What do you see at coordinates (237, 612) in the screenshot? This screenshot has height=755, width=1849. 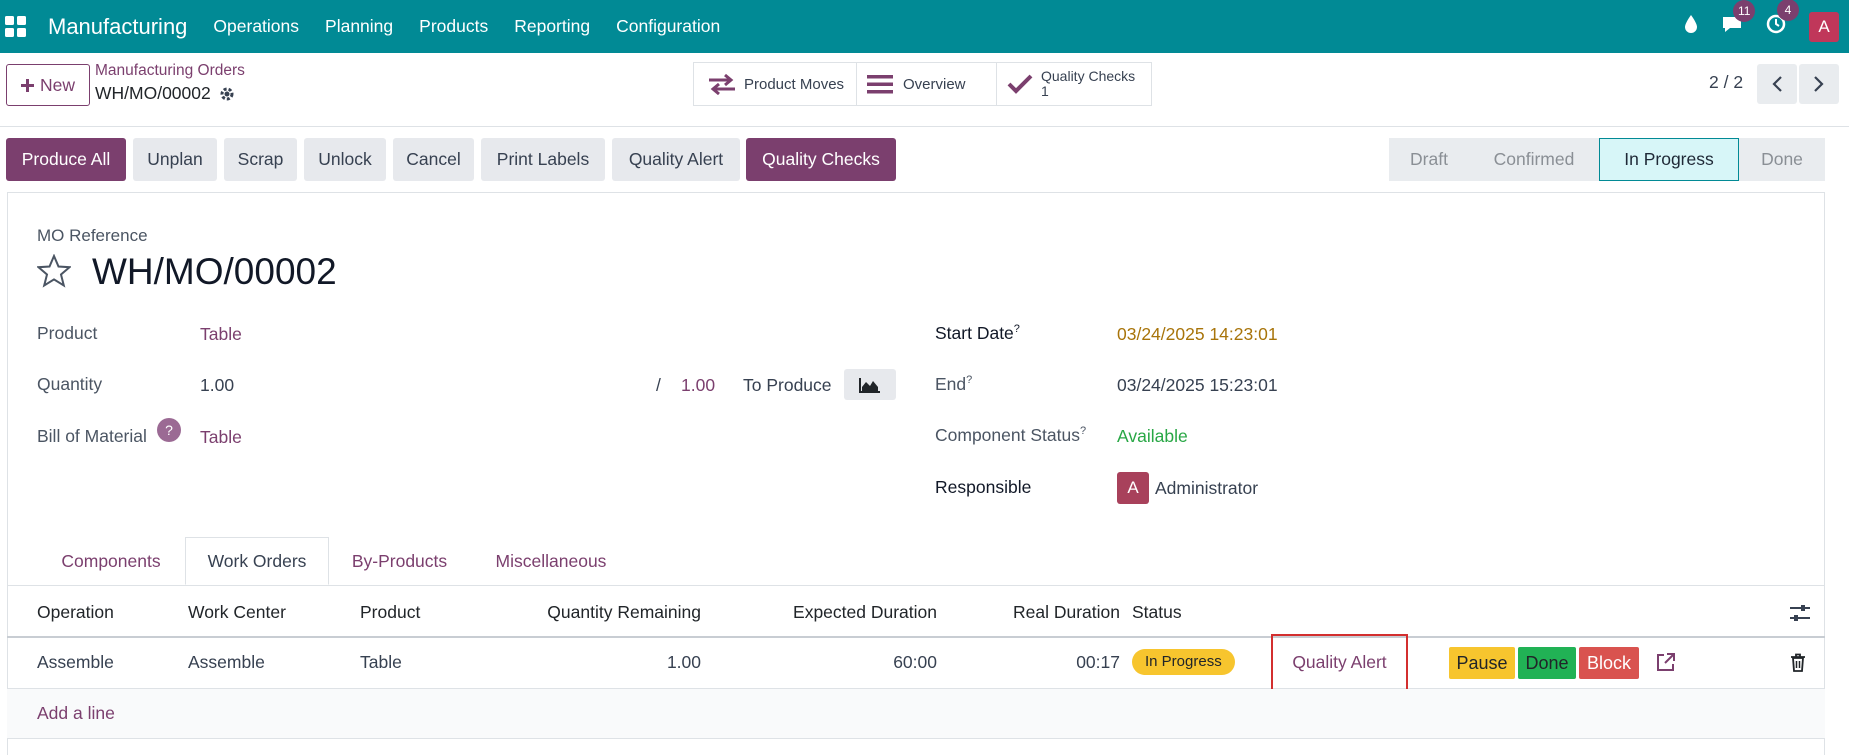 I see `column-work-center: Work Center` at bounding box center [237, 612].